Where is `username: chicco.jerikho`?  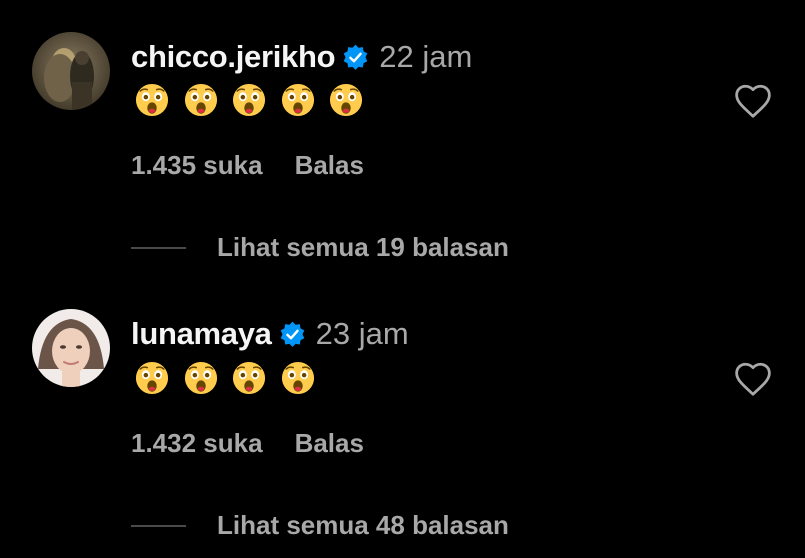
username: chicco.jerikho is located at coordinates (233, 57).